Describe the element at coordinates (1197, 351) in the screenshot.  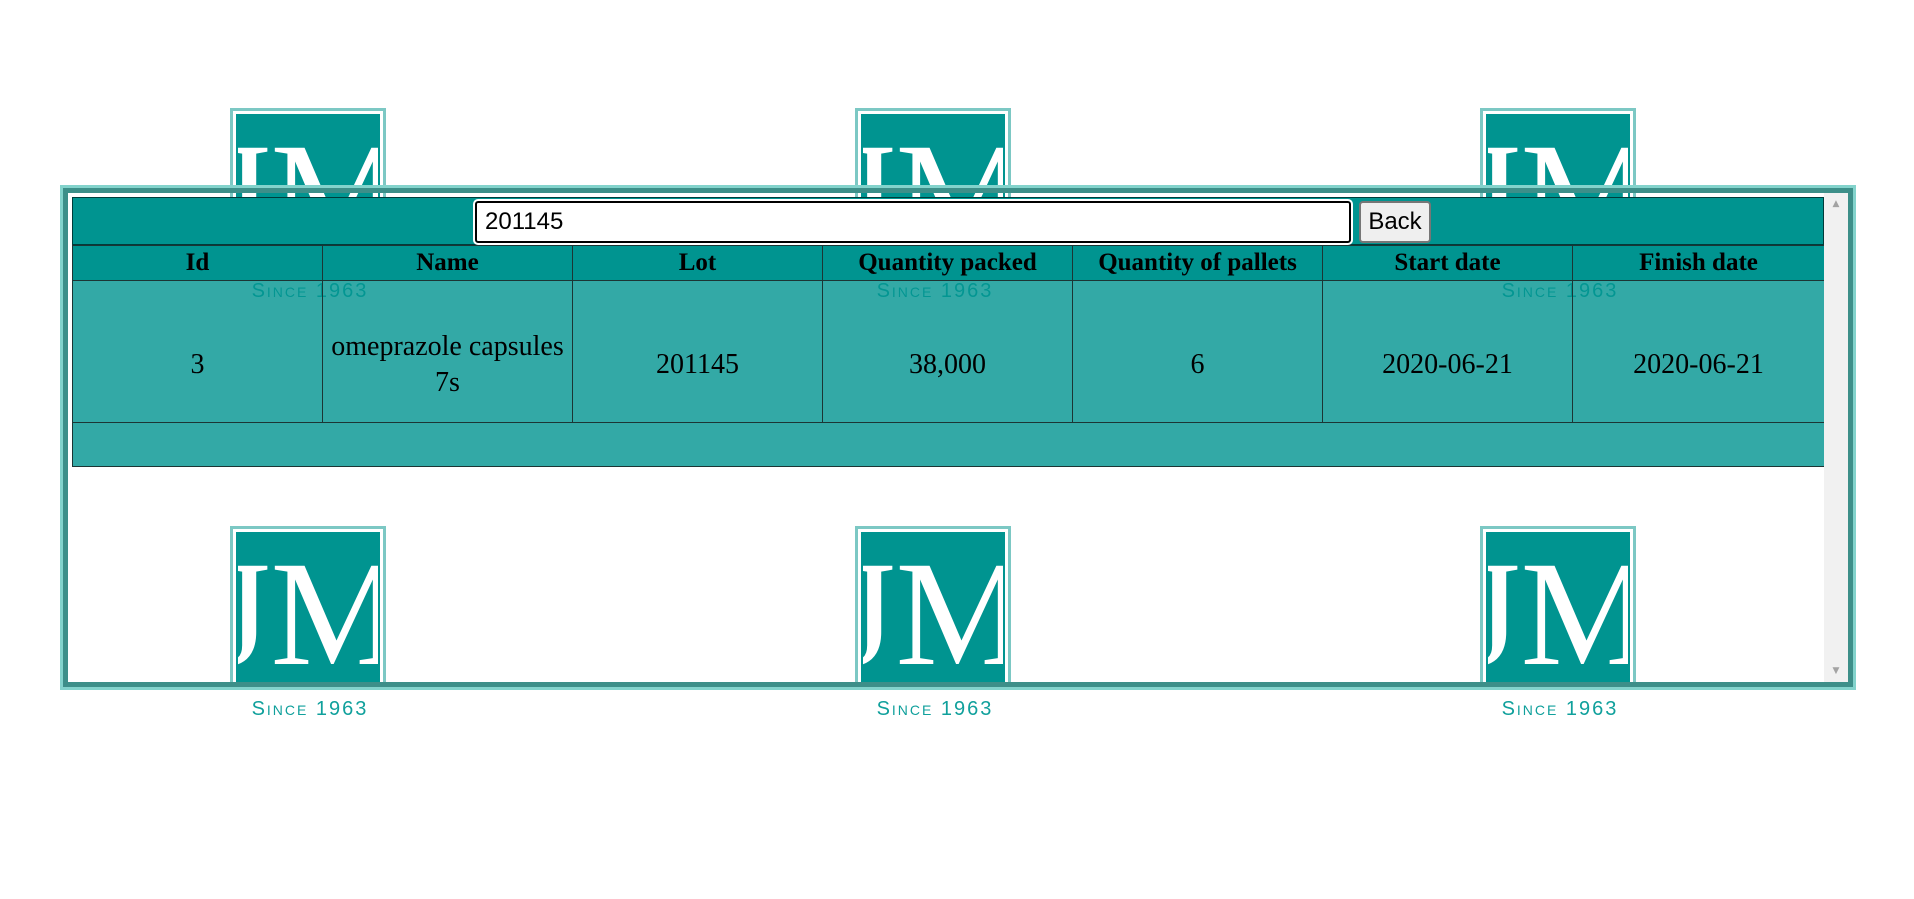
I see `cell-quantity-pallets: 6` at that location.